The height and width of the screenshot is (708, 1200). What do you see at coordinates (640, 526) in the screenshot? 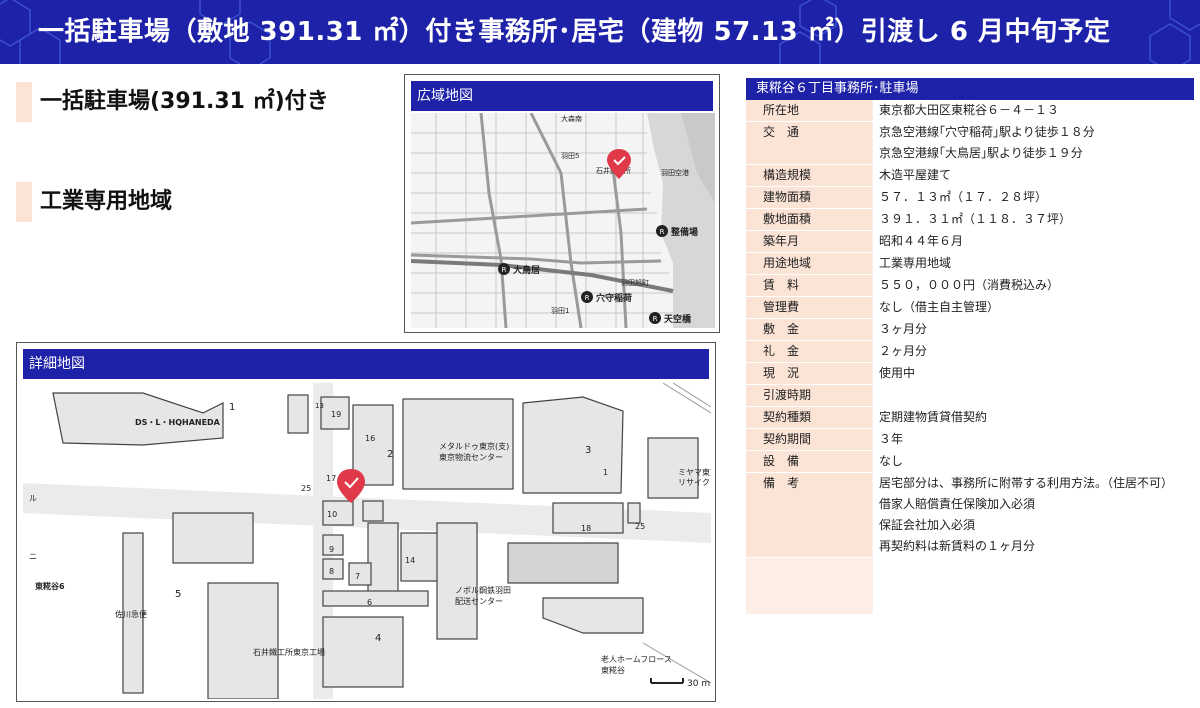
I see `block-number: 25` at bounding box center [640, 526].